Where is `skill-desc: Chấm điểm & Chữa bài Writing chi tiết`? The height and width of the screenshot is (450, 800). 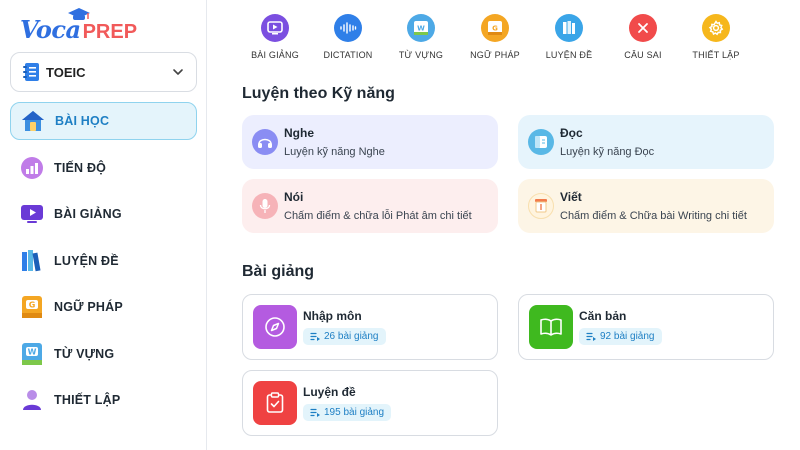 skill-desc: Chấm điểm & Chữa bài Writing chi tiết is located at coordinates (653, 216).